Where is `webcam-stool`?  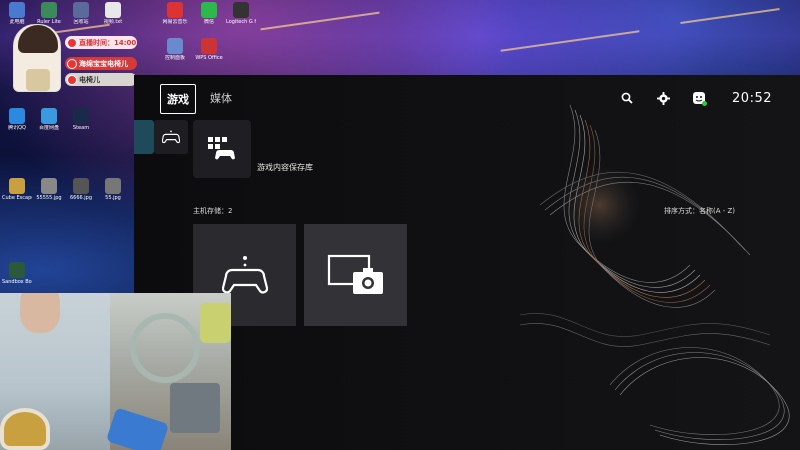 webcam-stool is located at coordinates (195, 408).